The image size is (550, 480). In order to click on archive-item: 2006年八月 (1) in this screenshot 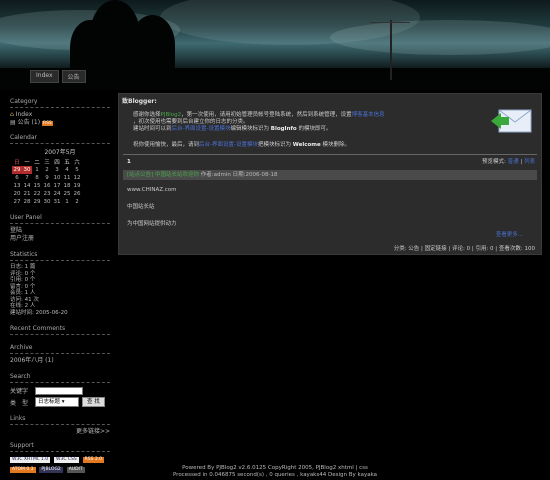, I will do `click(60, 361)`.